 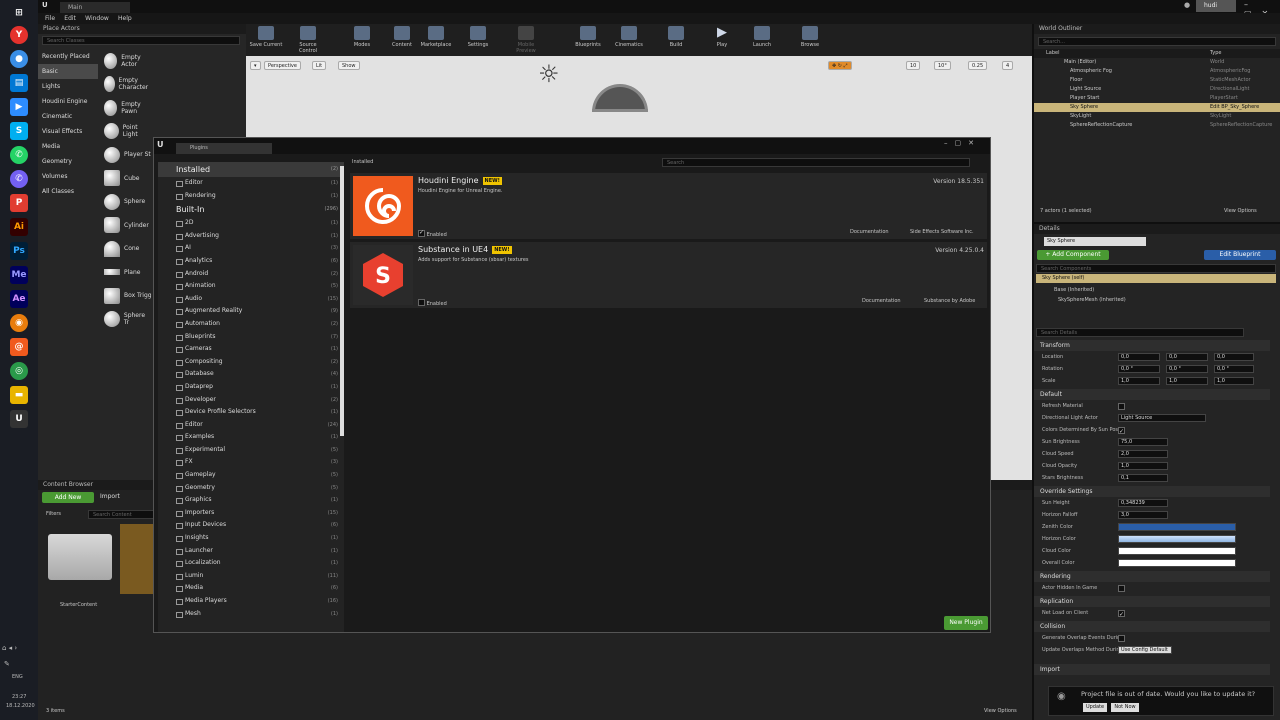 I want to click on zenith-color-swatch, so click(x=1177, y=527).